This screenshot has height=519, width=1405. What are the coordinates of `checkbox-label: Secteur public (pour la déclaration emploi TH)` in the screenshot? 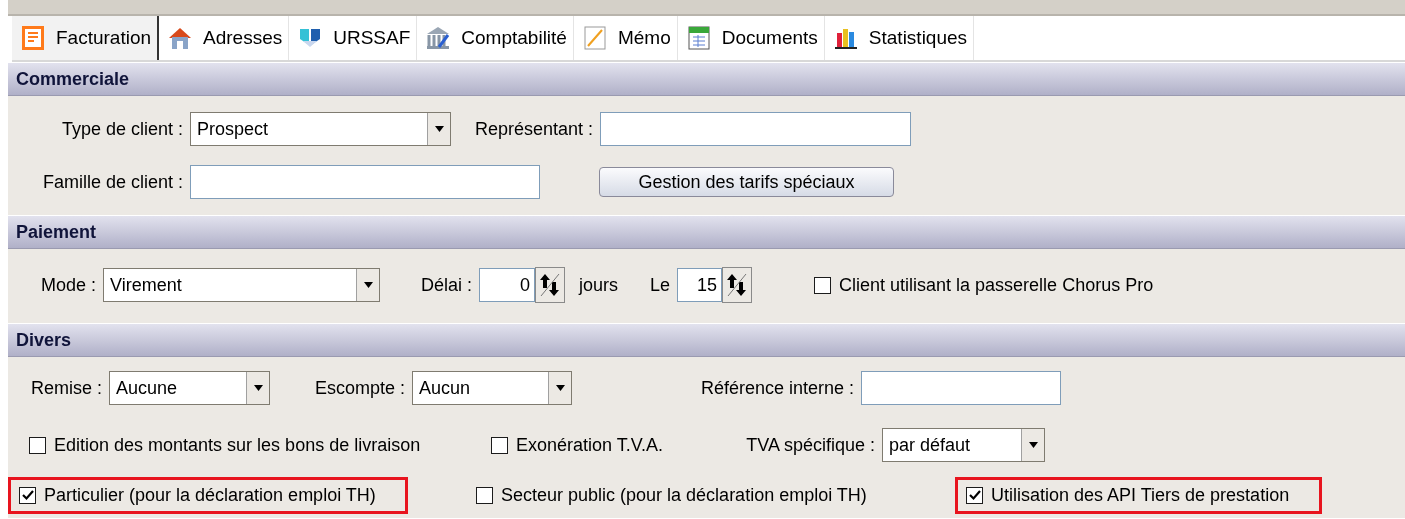 It's located at (684, 495).